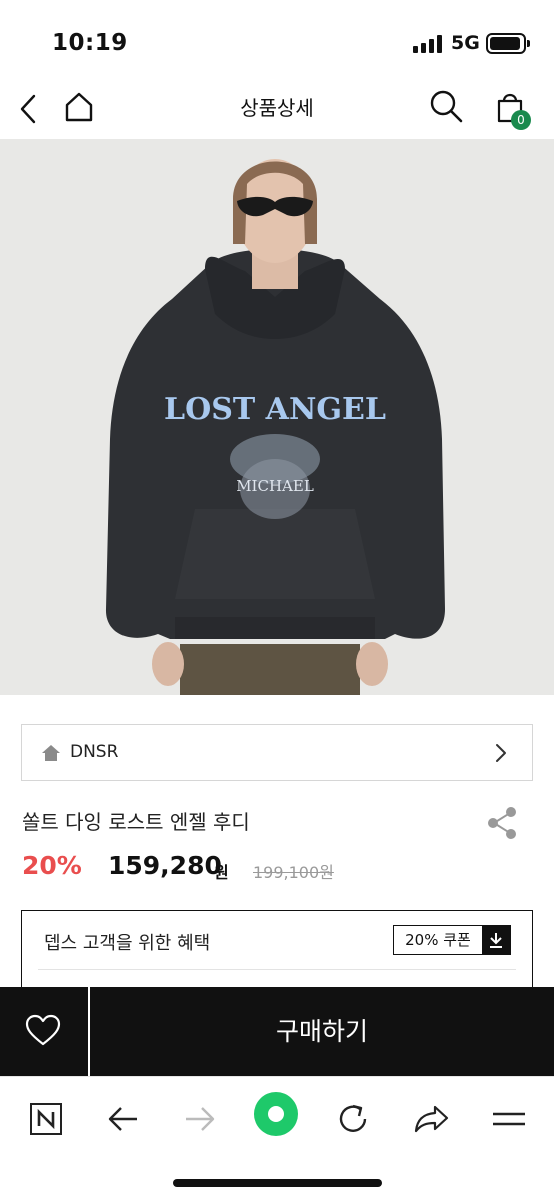  I want to click on arrow-right-icon, so click(200, 1119).